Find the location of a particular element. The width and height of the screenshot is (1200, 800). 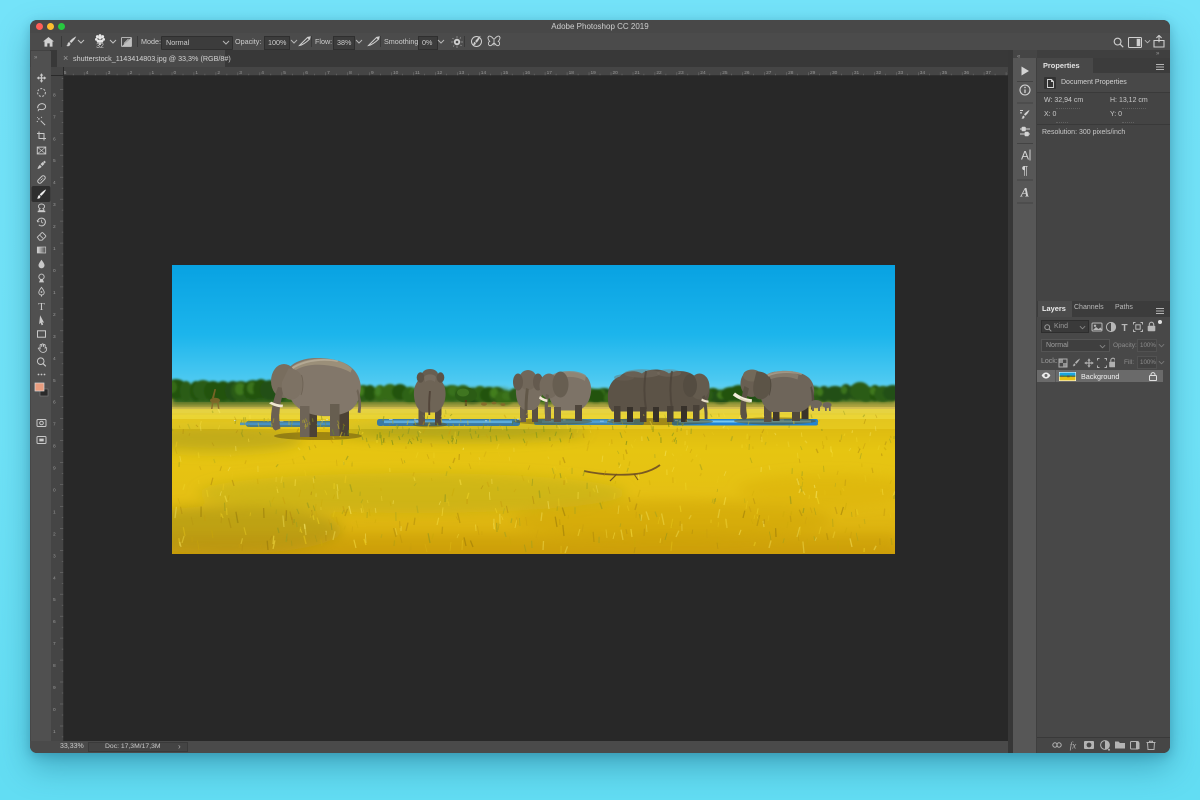

svg-text: 21 is located at coordinates (638, 73).